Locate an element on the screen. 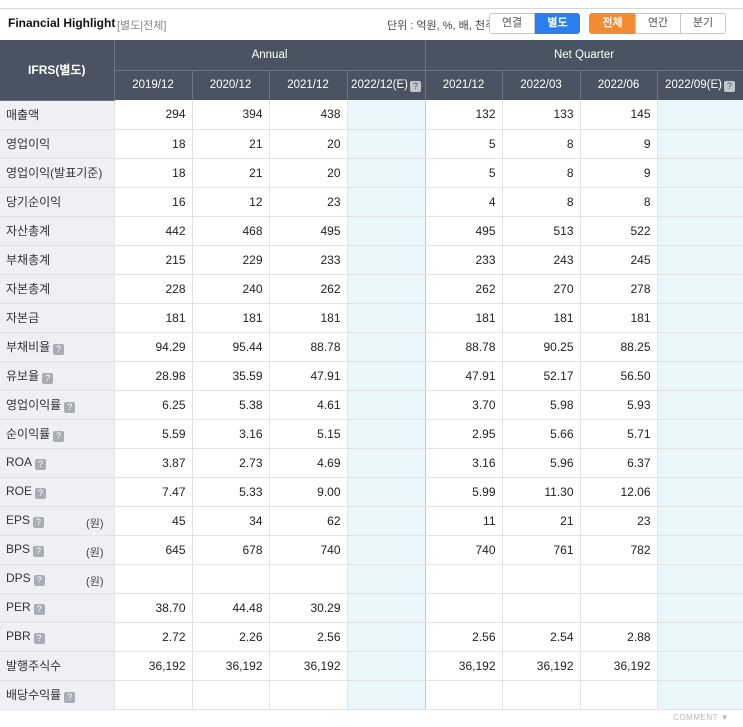 The image size is (743, 727). value-cell: 3.16 is located at coordinates (231, 434).